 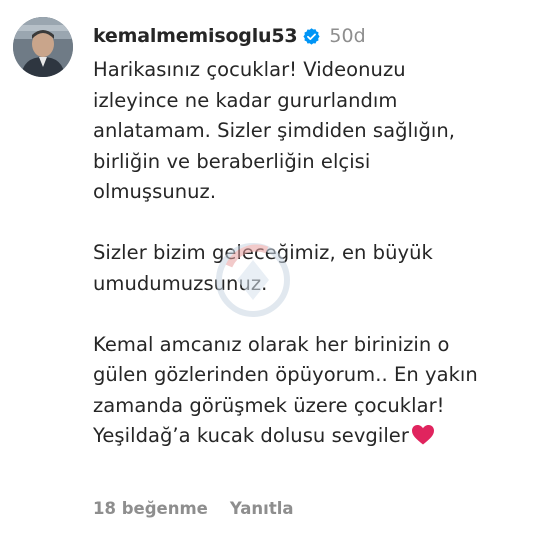 What do you see at coordinates (249, 69) in the screenshot?
I see `text-line: Harikasınız çocuklar! Videonuzu` at bounding box center [249, 69].